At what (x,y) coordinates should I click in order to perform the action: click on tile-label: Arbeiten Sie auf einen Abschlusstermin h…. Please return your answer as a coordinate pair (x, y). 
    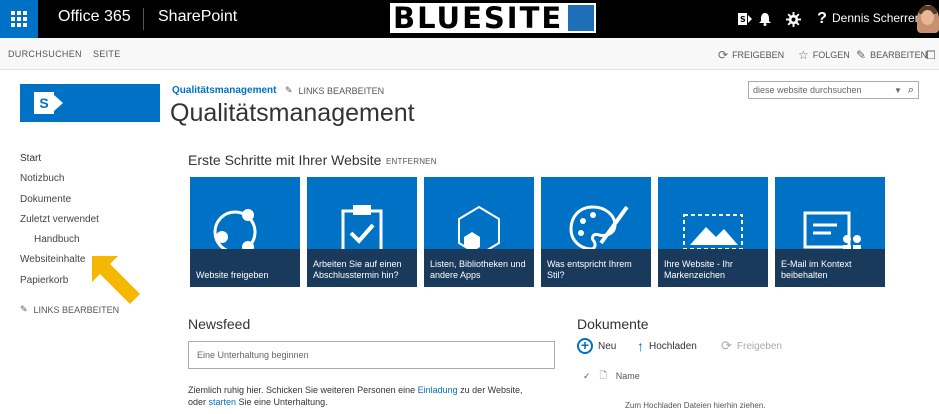
    Looking at the image, I should click on (362, 268).